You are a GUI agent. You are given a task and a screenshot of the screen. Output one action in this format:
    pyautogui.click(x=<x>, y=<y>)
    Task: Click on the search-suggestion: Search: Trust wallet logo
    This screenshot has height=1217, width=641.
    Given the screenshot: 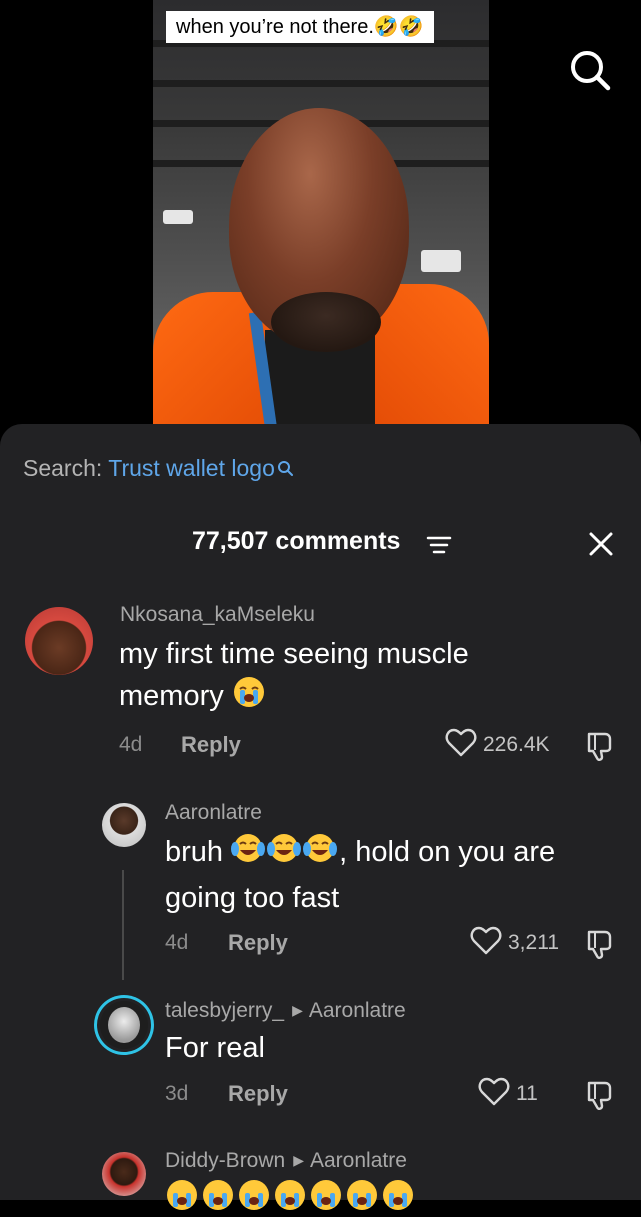 What is the action you would take?
    pyautogui.click(x=158, y=468)
    